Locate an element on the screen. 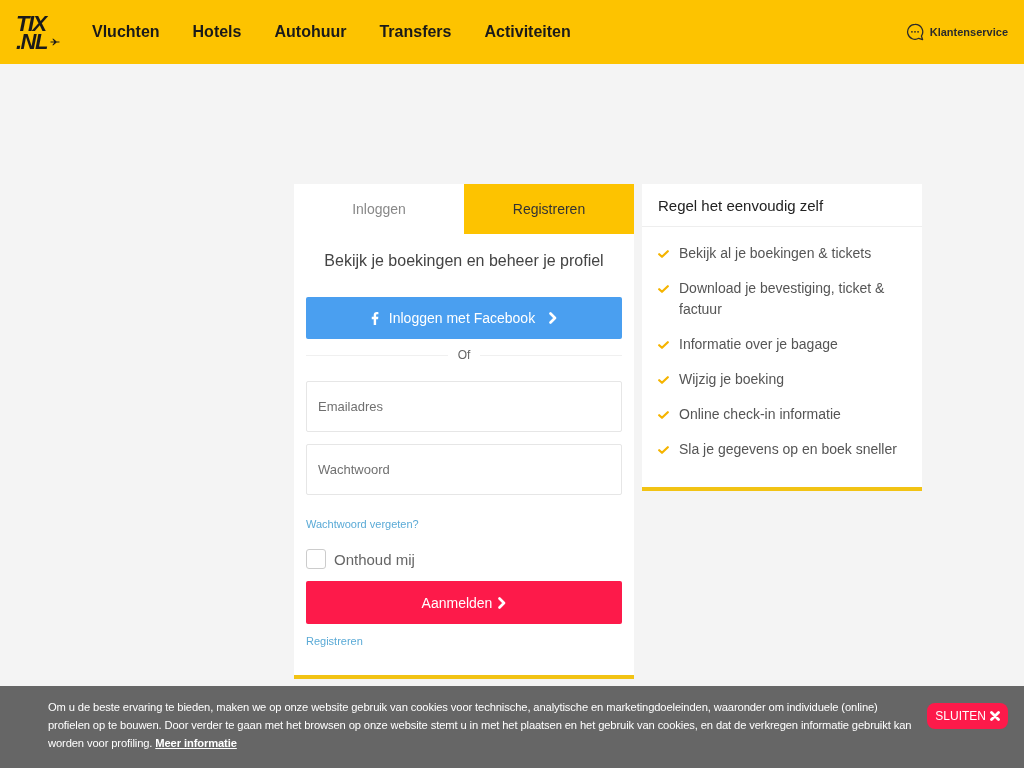 This screenshot has height=768, width=1024. nav-link: Vluchten is located at coordinates (126, 32).